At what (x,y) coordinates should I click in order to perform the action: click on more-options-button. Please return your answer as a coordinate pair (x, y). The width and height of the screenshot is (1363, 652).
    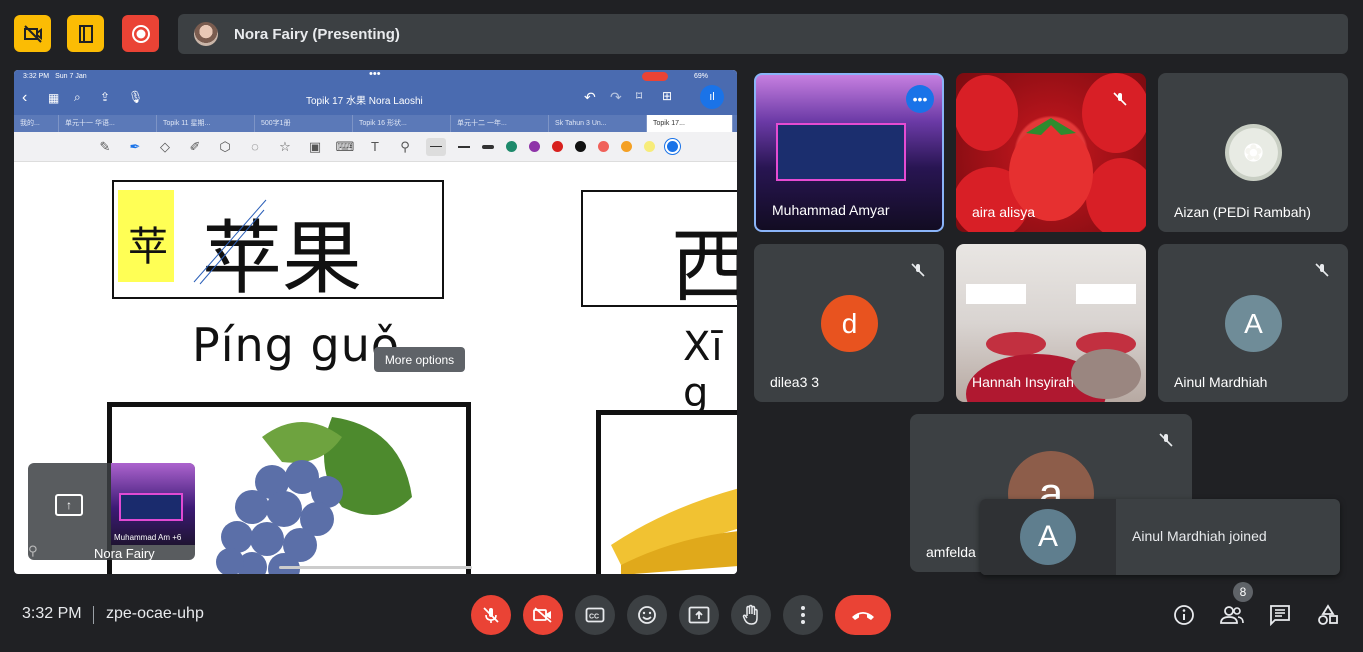
    Looking at the image, I should click on (803, 615).